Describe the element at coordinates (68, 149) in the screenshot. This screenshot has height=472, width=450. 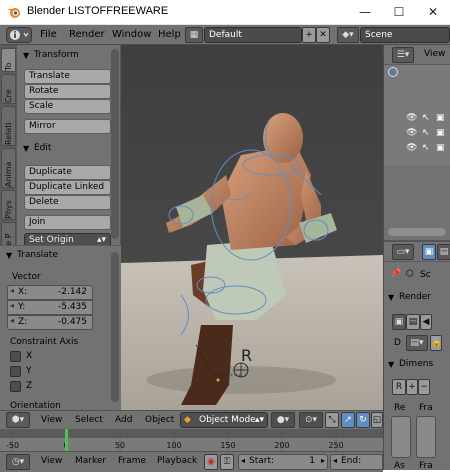
I see `edit-panel-header: ▼ Edit` at that location.